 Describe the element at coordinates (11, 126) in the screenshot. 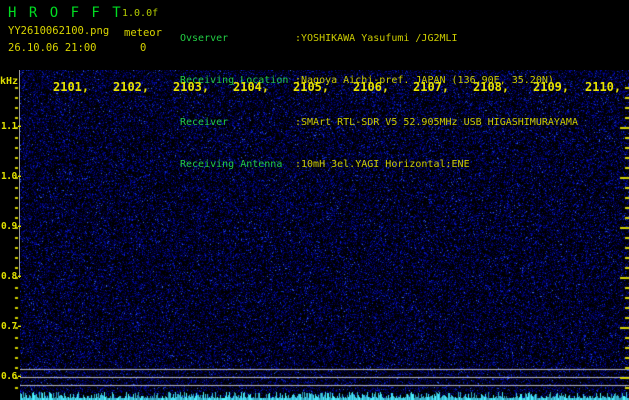

I see `y-tick-label: 1.1-` at that location.